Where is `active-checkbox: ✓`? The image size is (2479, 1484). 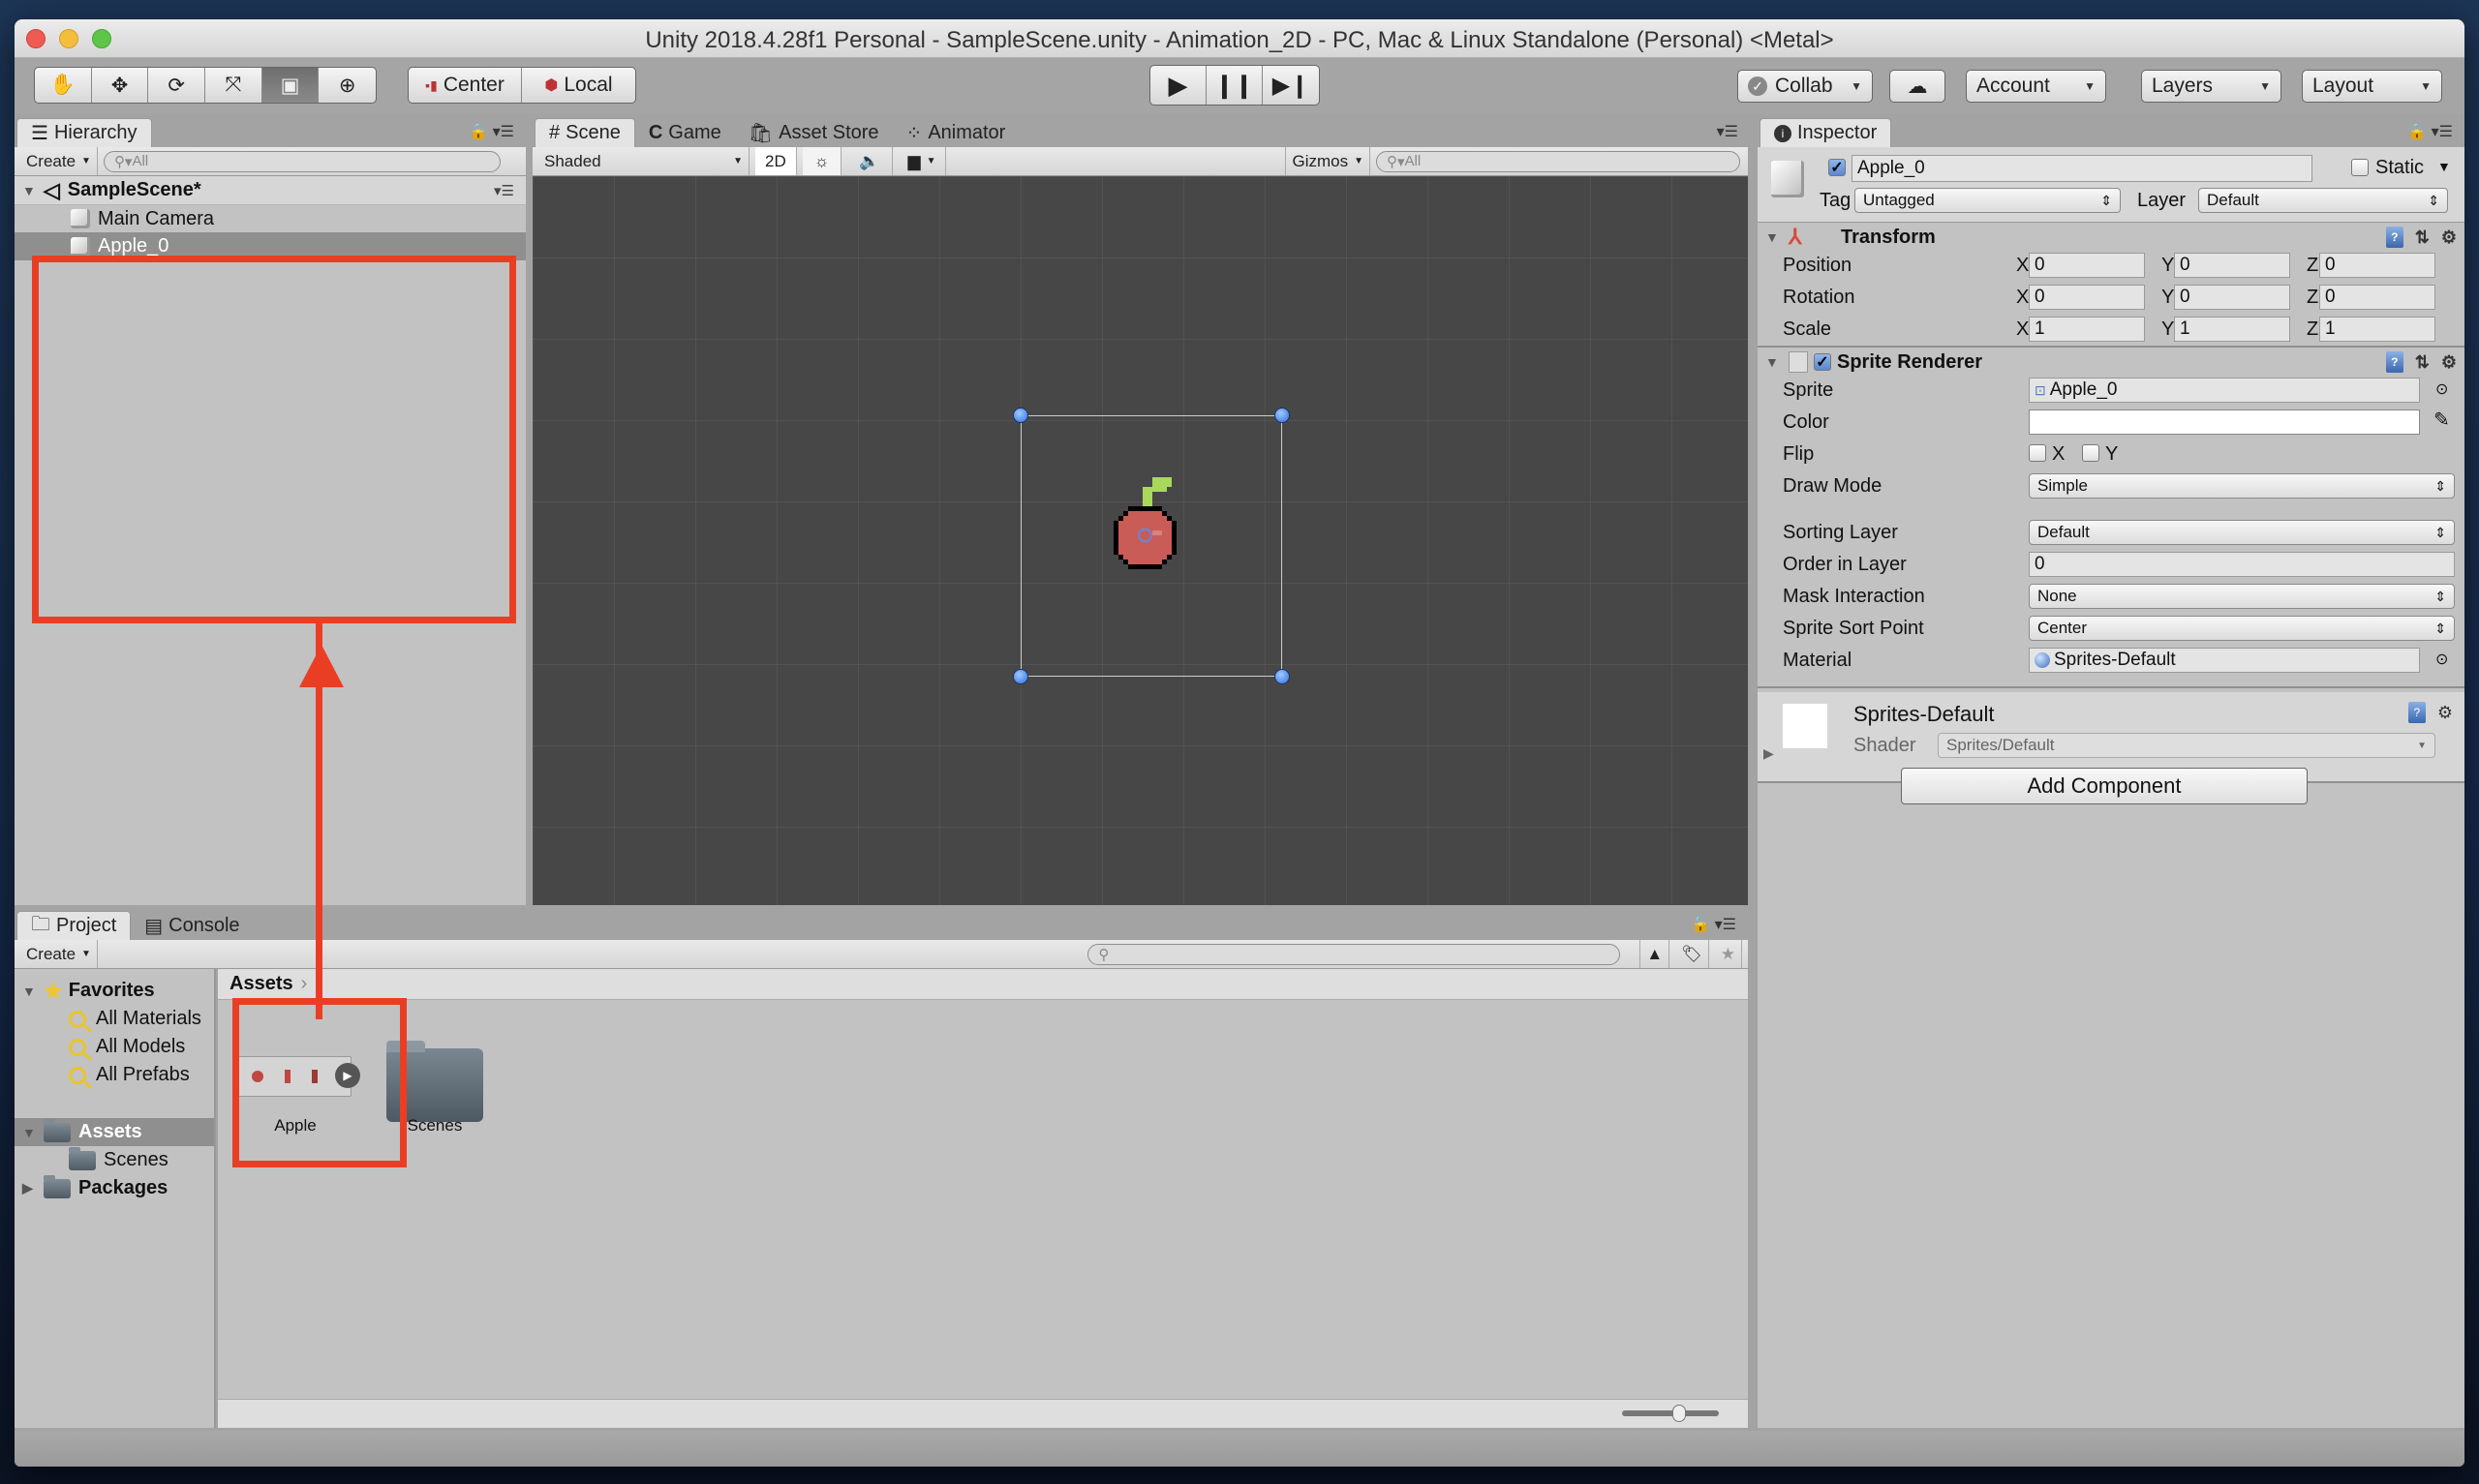 active-checkbox: ✓ is located at coordinates (1837, 167).